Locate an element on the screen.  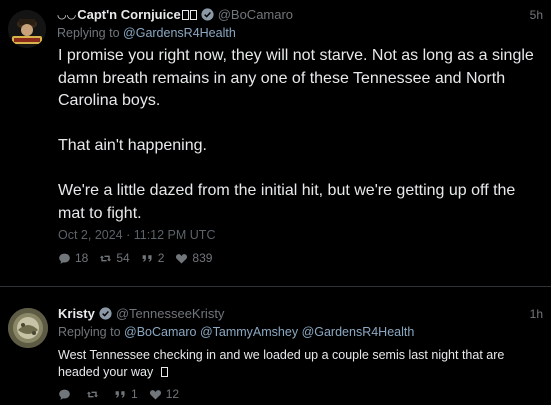
tweet-actions: 18 54 2 839 is located at coordinates (140, 258).